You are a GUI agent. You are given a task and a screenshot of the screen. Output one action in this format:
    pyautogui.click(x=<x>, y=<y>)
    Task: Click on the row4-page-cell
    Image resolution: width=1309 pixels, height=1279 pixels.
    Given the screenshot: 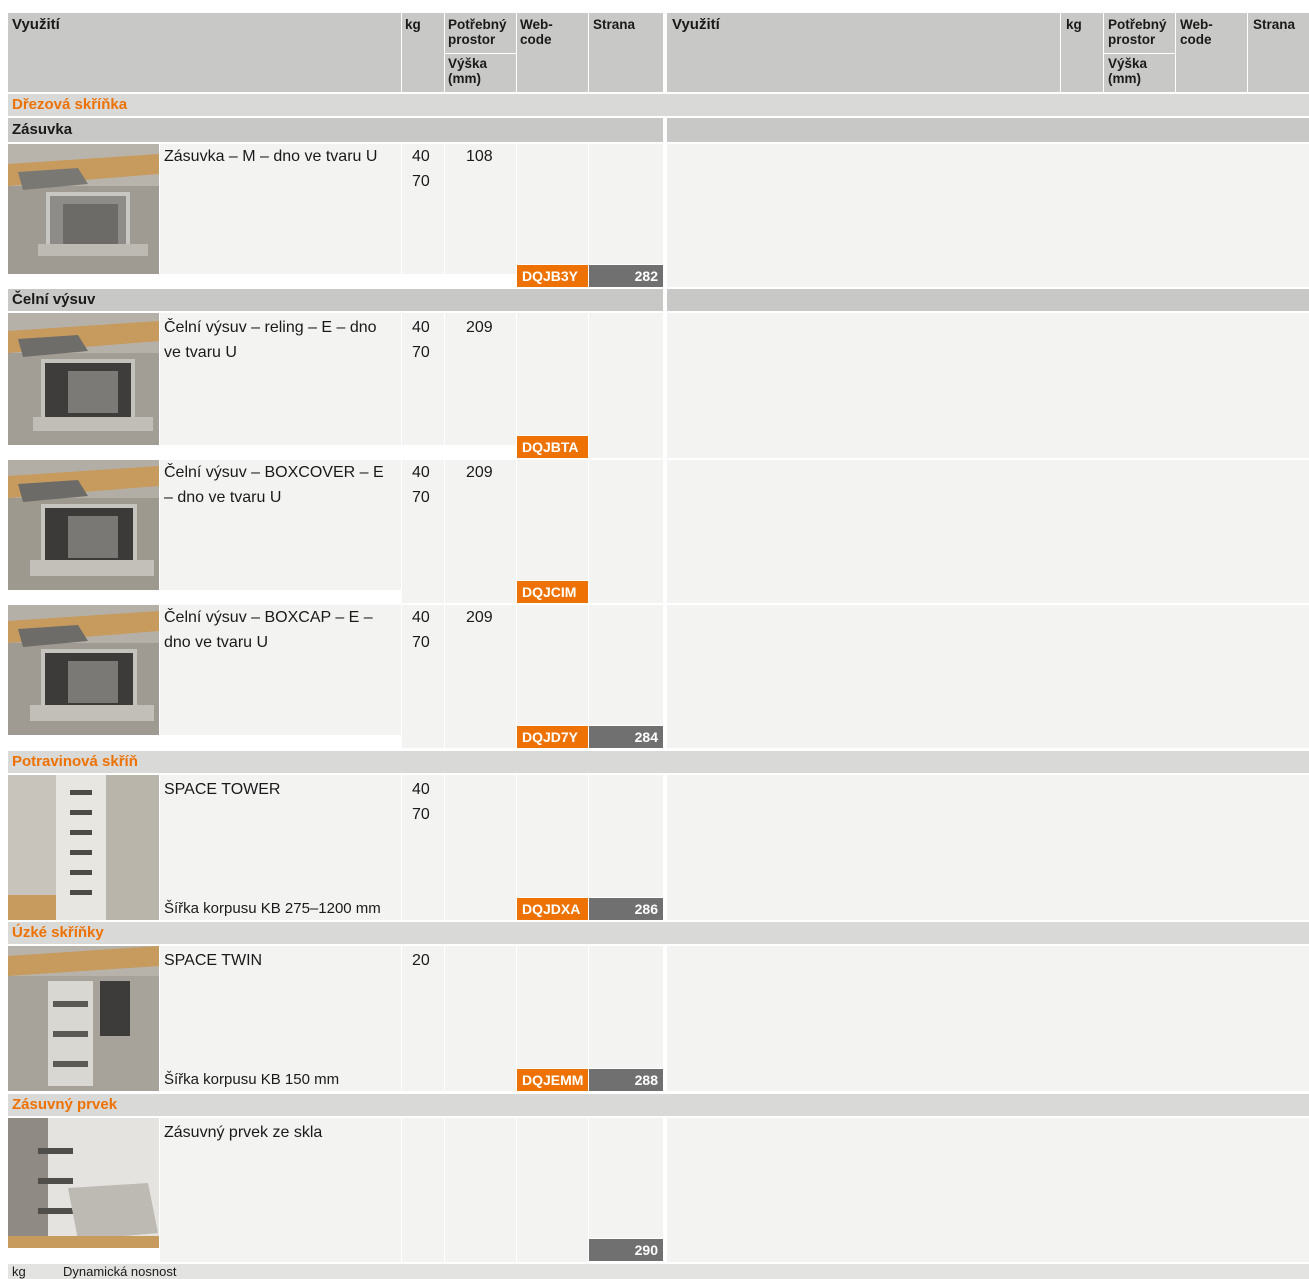 What is the action you would take?
    pyautogui.click(x=626, y=836)
    